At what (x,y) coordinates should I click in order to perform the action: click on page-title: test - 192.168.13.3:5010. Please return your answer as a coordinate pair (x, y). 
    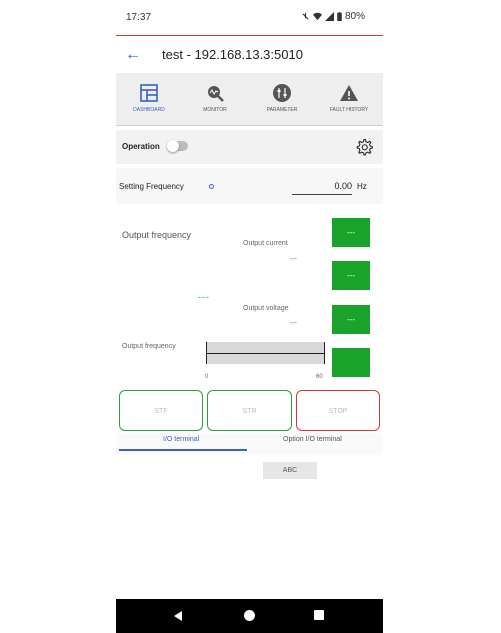
    Looking at the image, I should click on (232, 54).